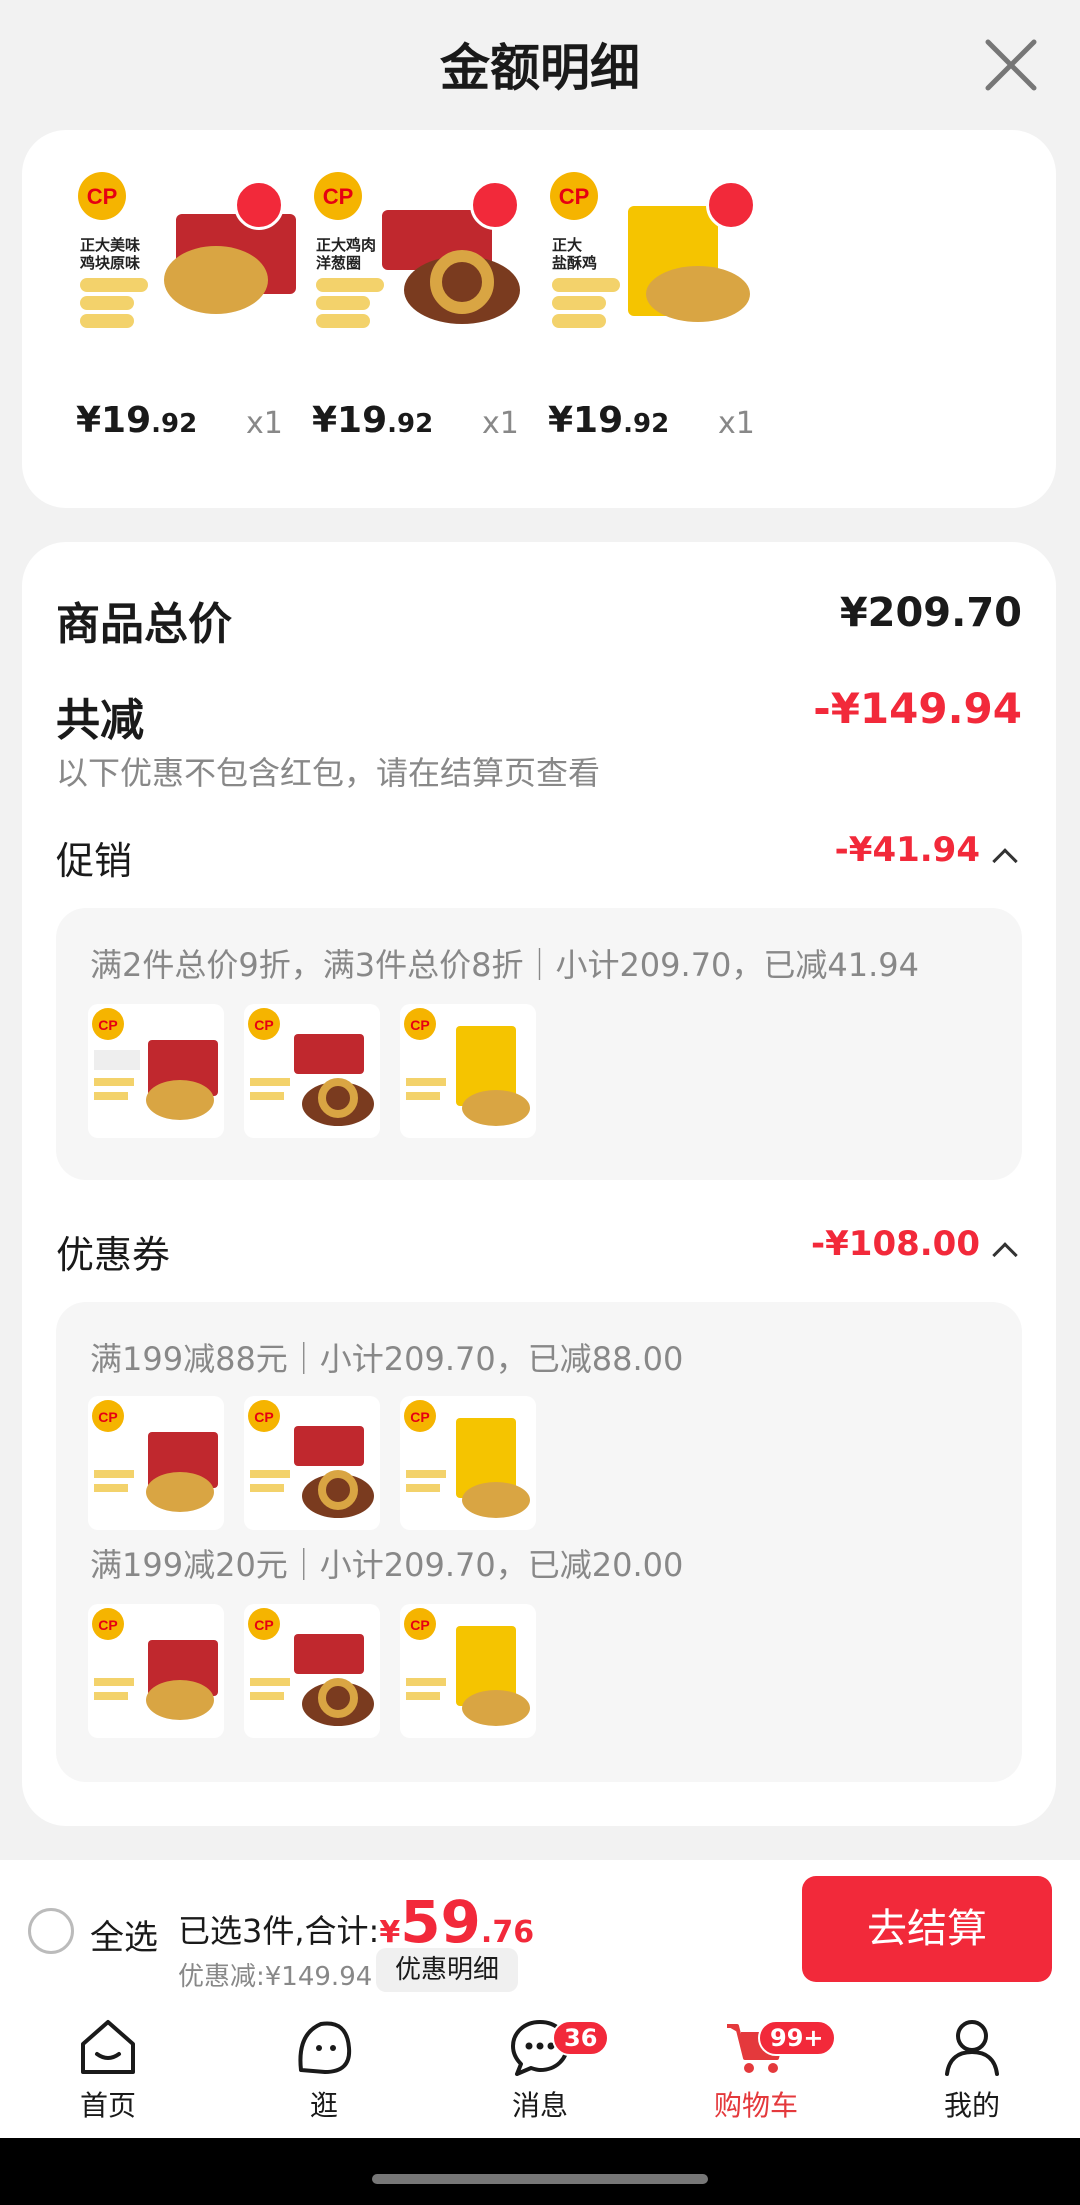  What do you see at coordinates (926, 852) in the screenshot?
I see `promo-amount: -¥41.94` at bounding box center [926, 852].